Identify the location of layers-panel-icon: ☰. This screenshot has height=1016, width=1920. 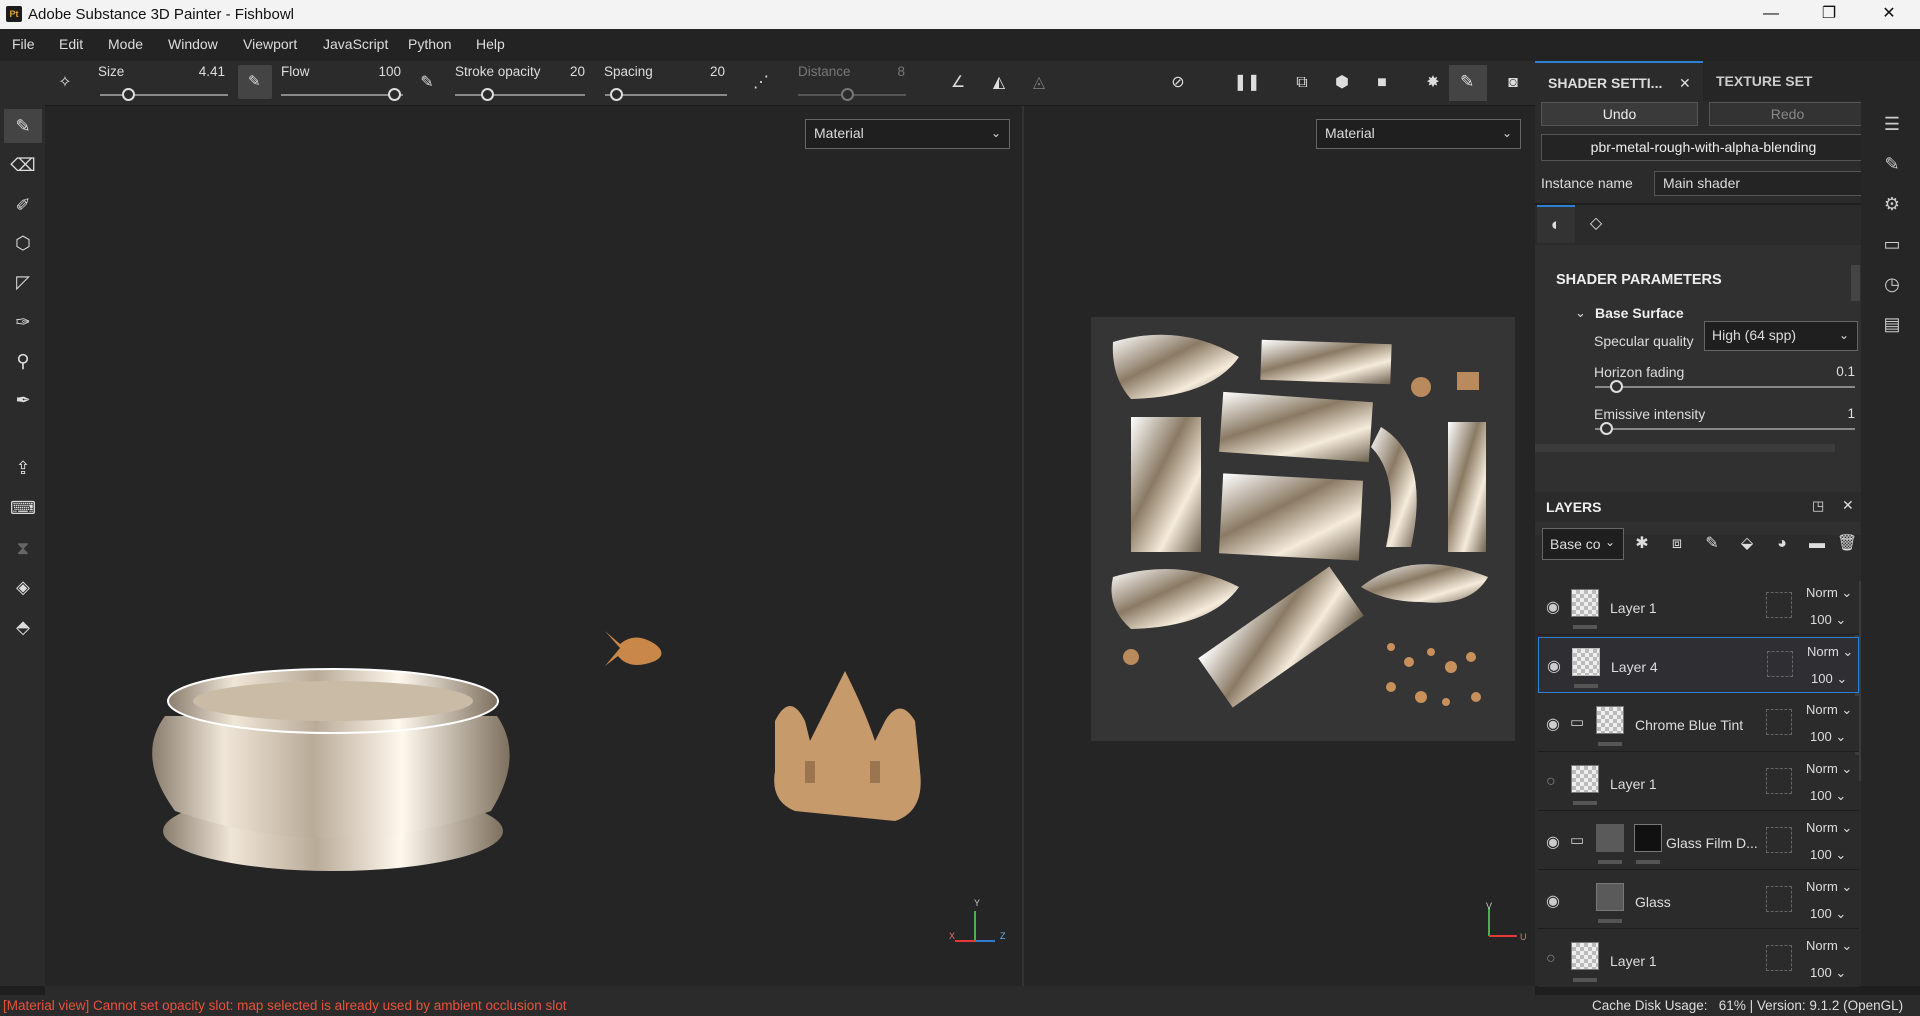
(1892, 124).